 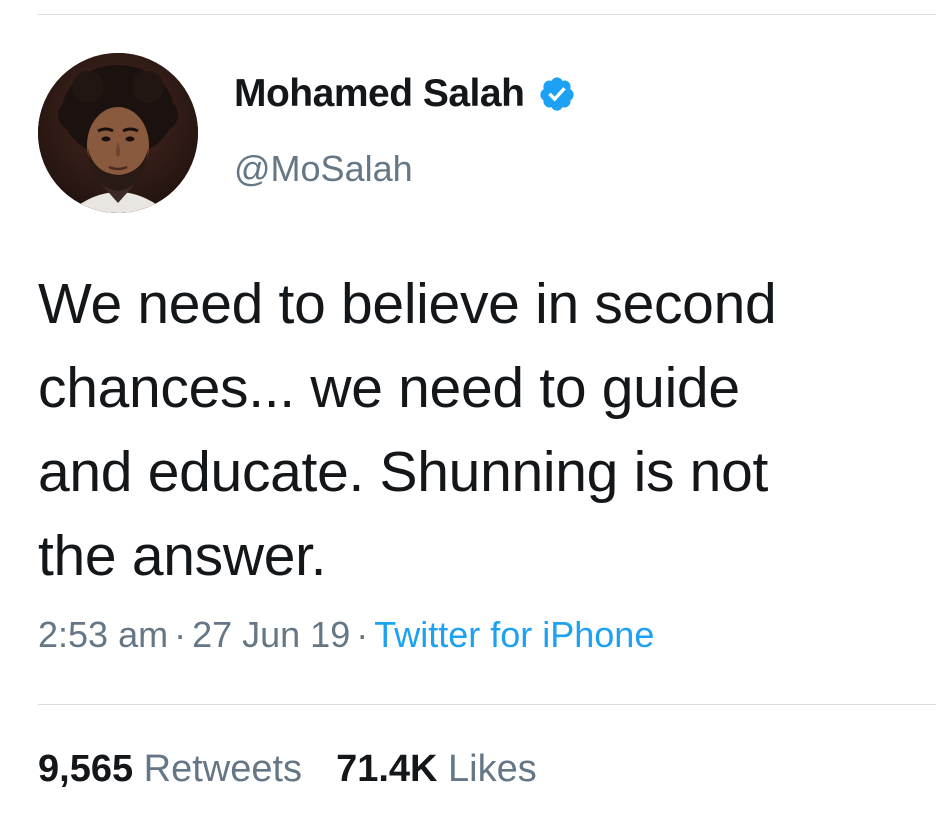 I want to click on author-name-row: Mohamed Salah, so click(x=405, y=94).